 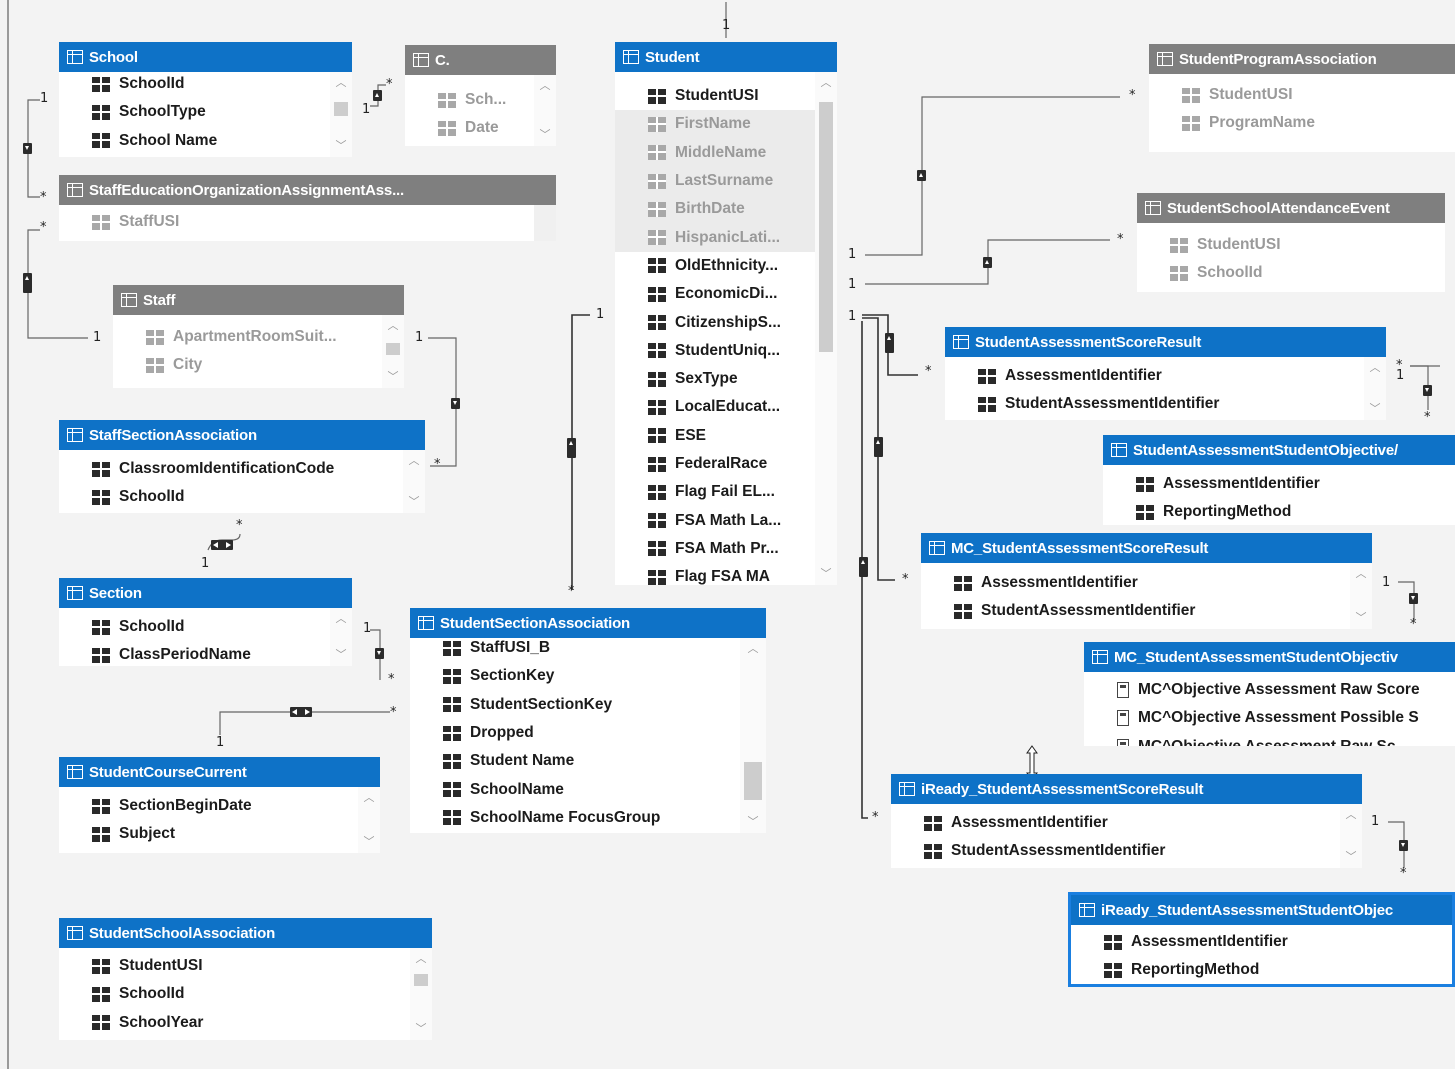 What do you see at coordinates (1279, 450) in the screenshot?
I see `table-header: StudentAssessmentStudentObjective/` at bounding box center [1279, 450].